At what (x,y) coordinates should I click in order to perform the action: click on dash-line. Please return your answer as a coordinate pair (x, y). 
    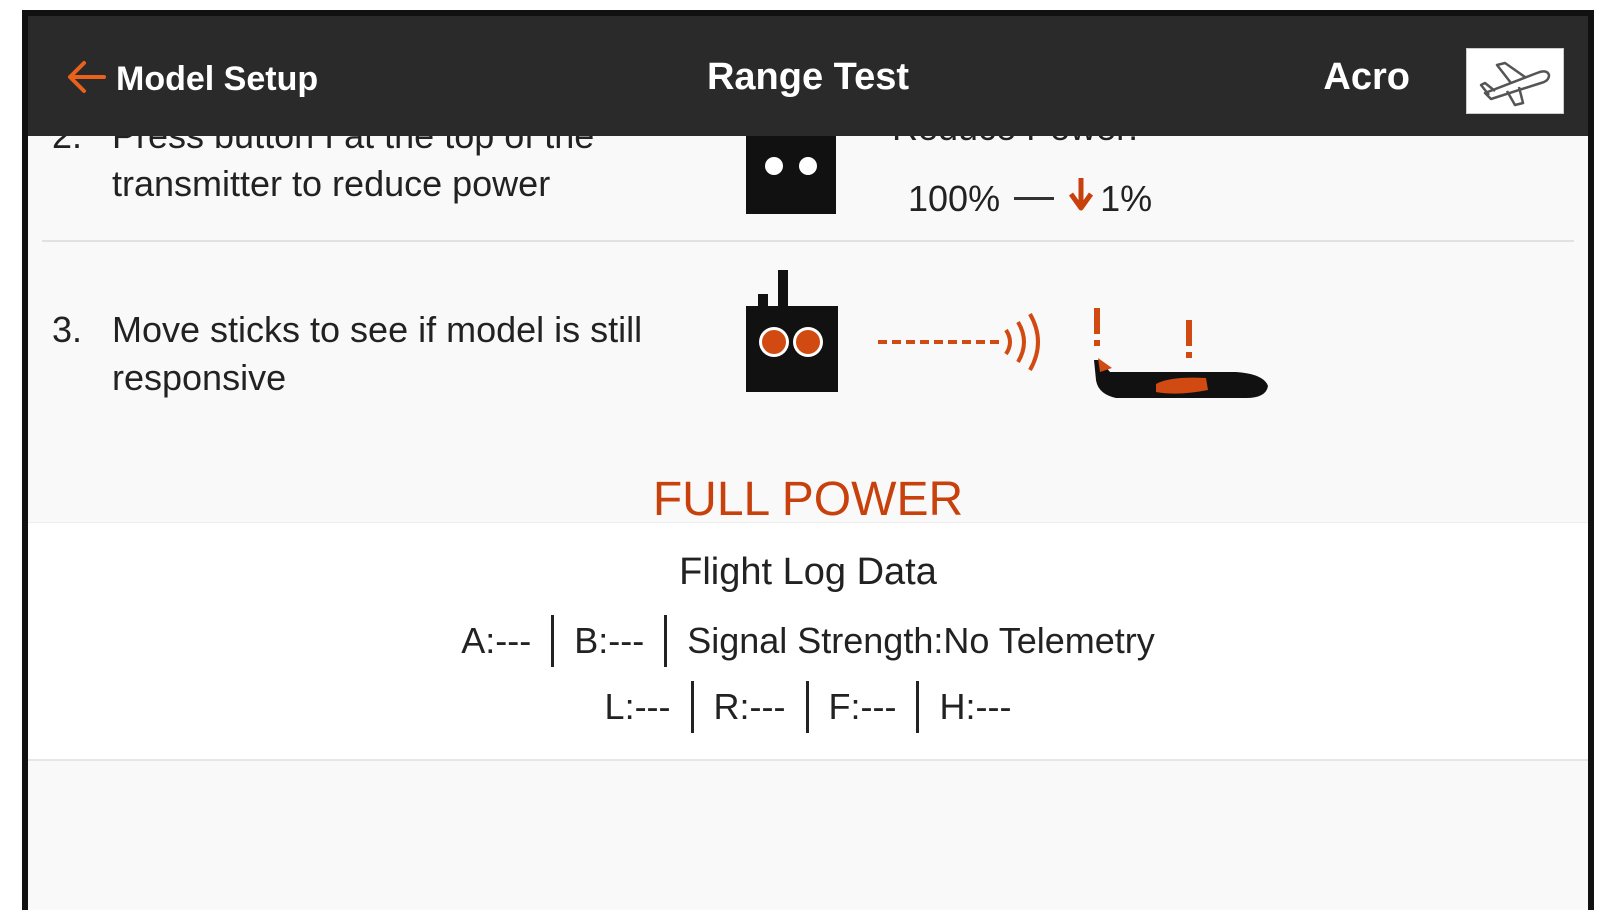
    Looking at the image, I should click on (1034, 198).